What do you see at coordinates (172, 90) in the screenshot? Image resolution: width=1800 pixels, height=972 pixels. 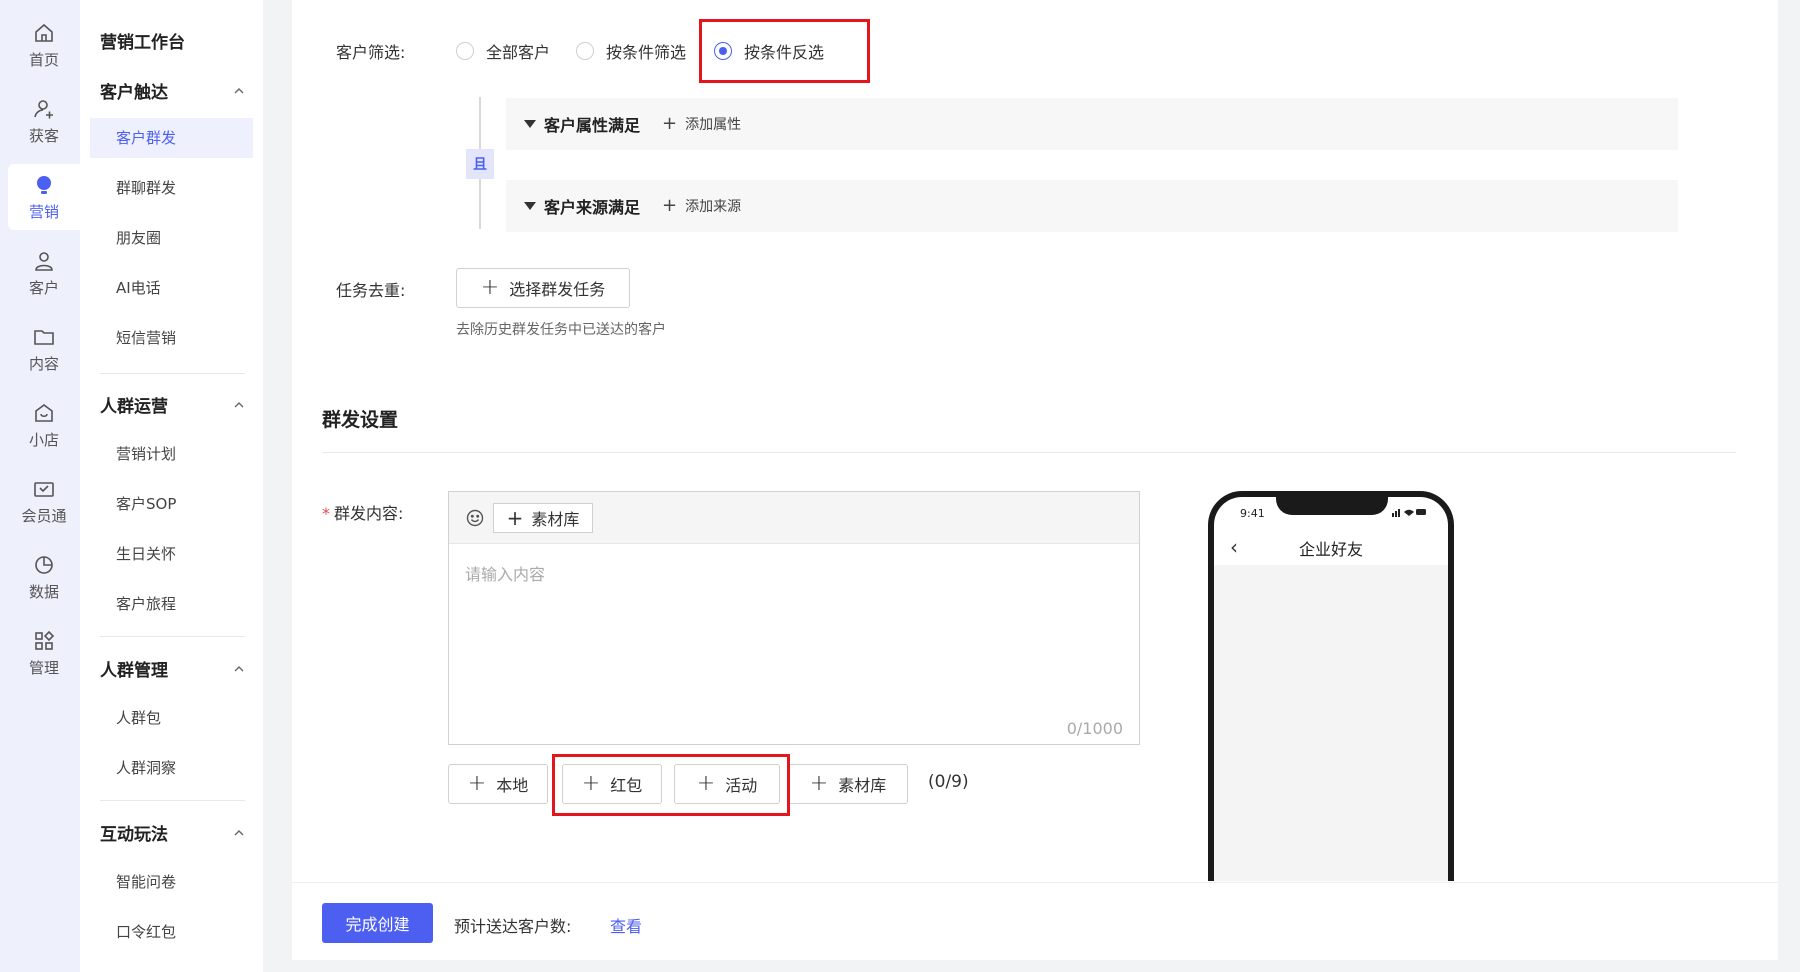 I see `menu-group-reach: 客户触达` at bounding box center [172, 90].